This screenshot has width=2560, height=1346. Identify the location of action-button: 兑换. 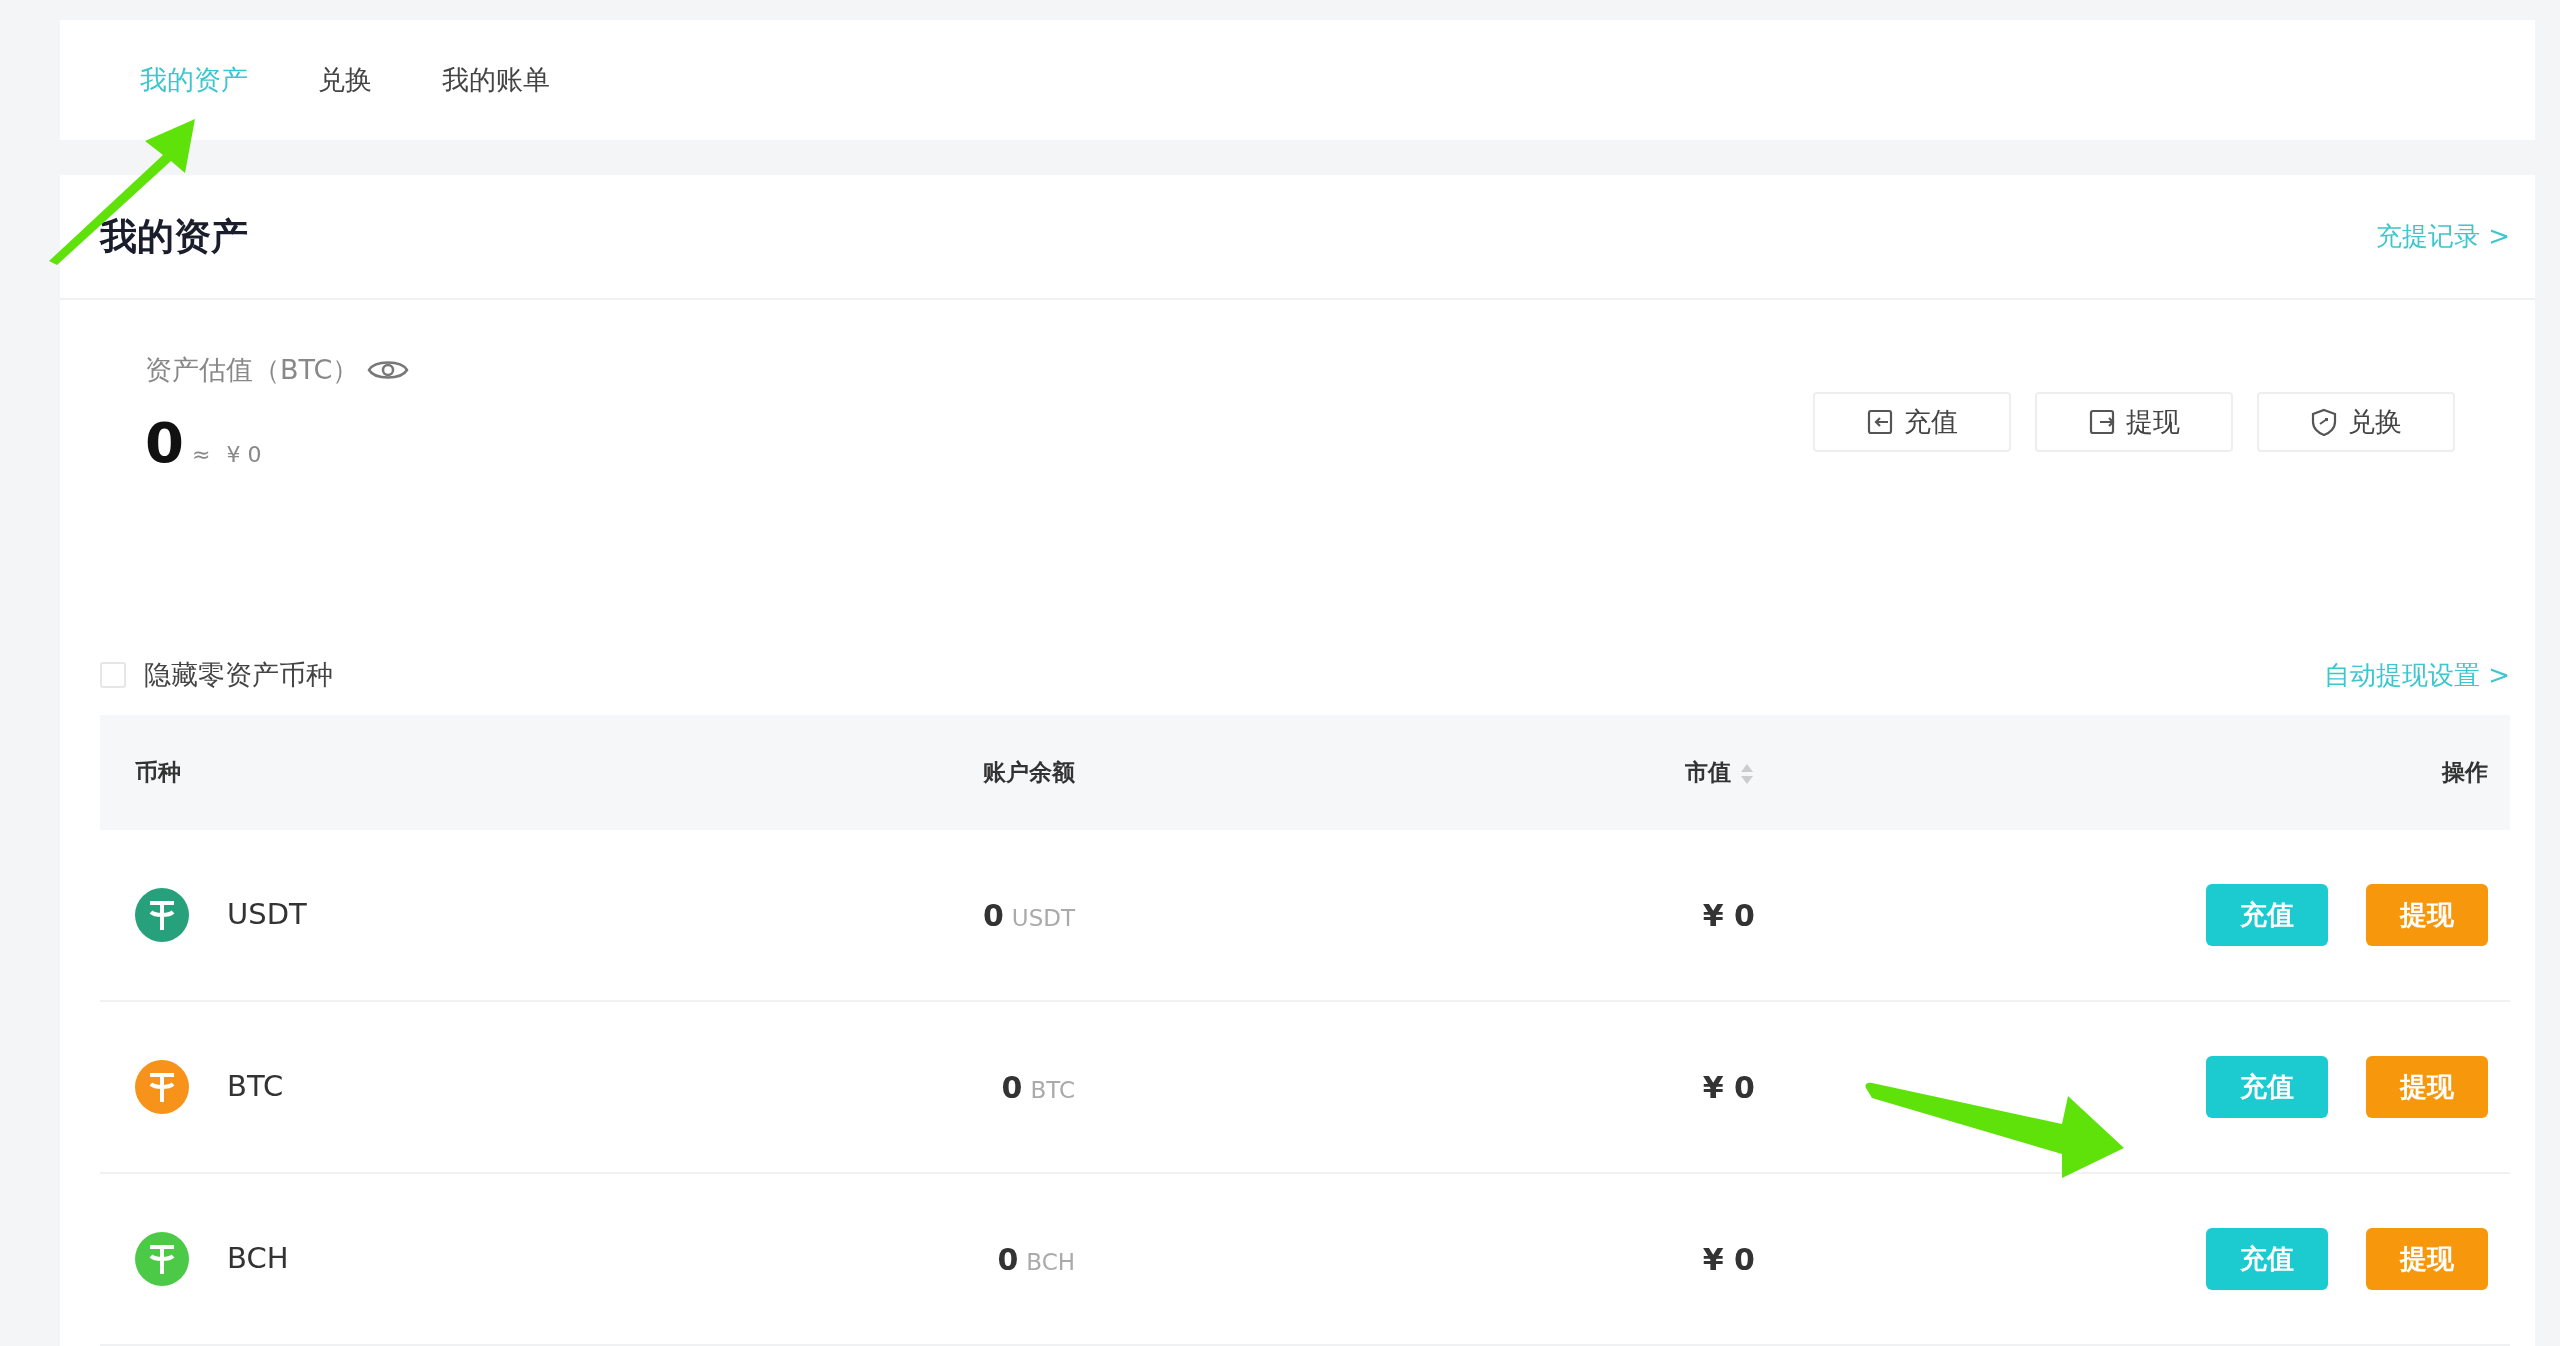
(2356, 422).